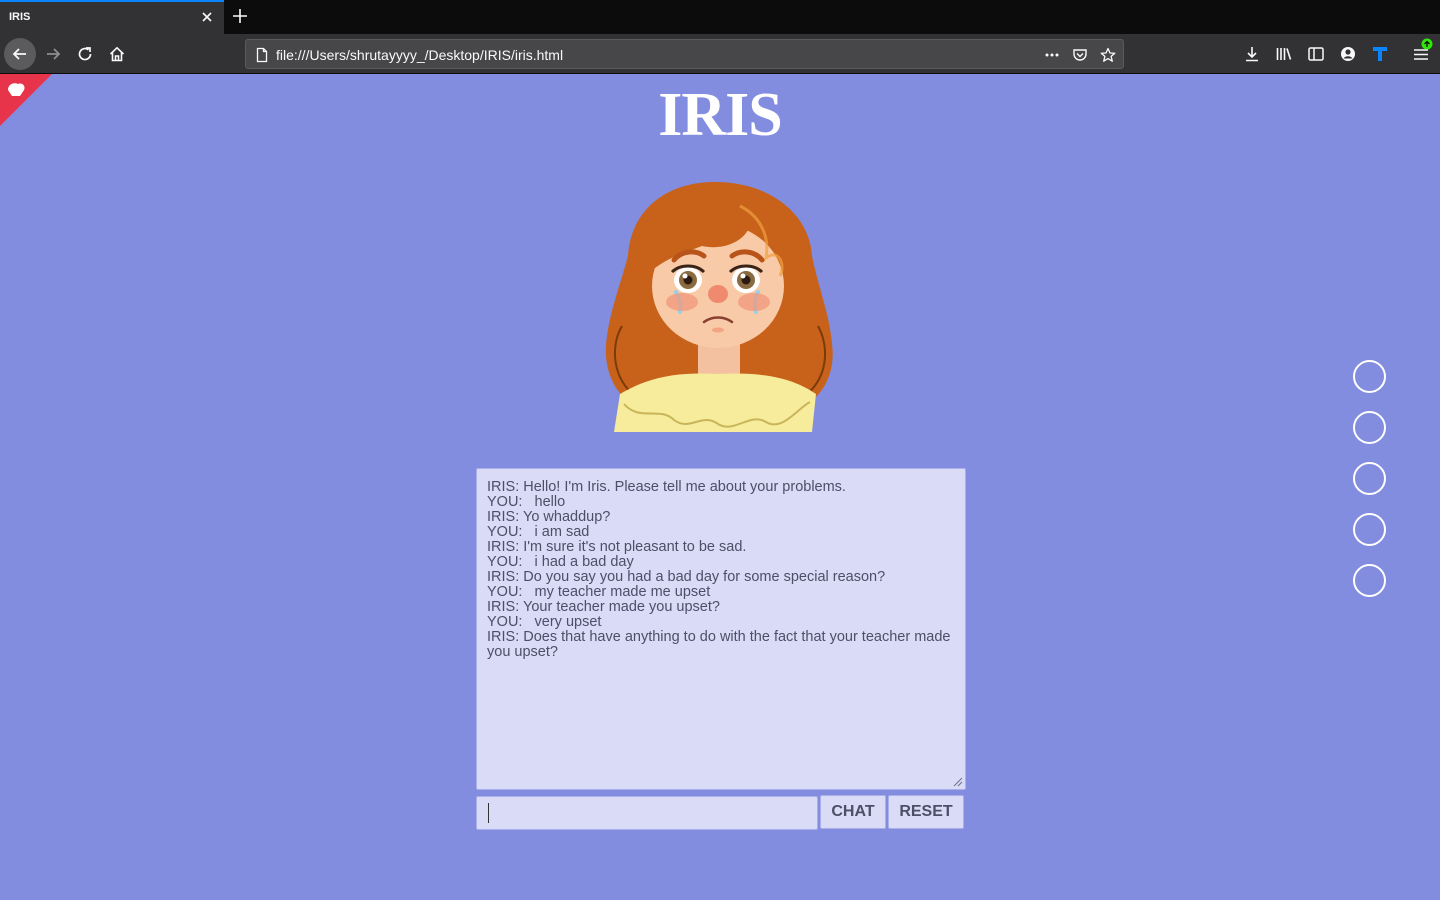  What do you see at coordinates (720, 17) in the screenshot?
I see `tab-bar: IRIS` at bounding box center [720, 17].